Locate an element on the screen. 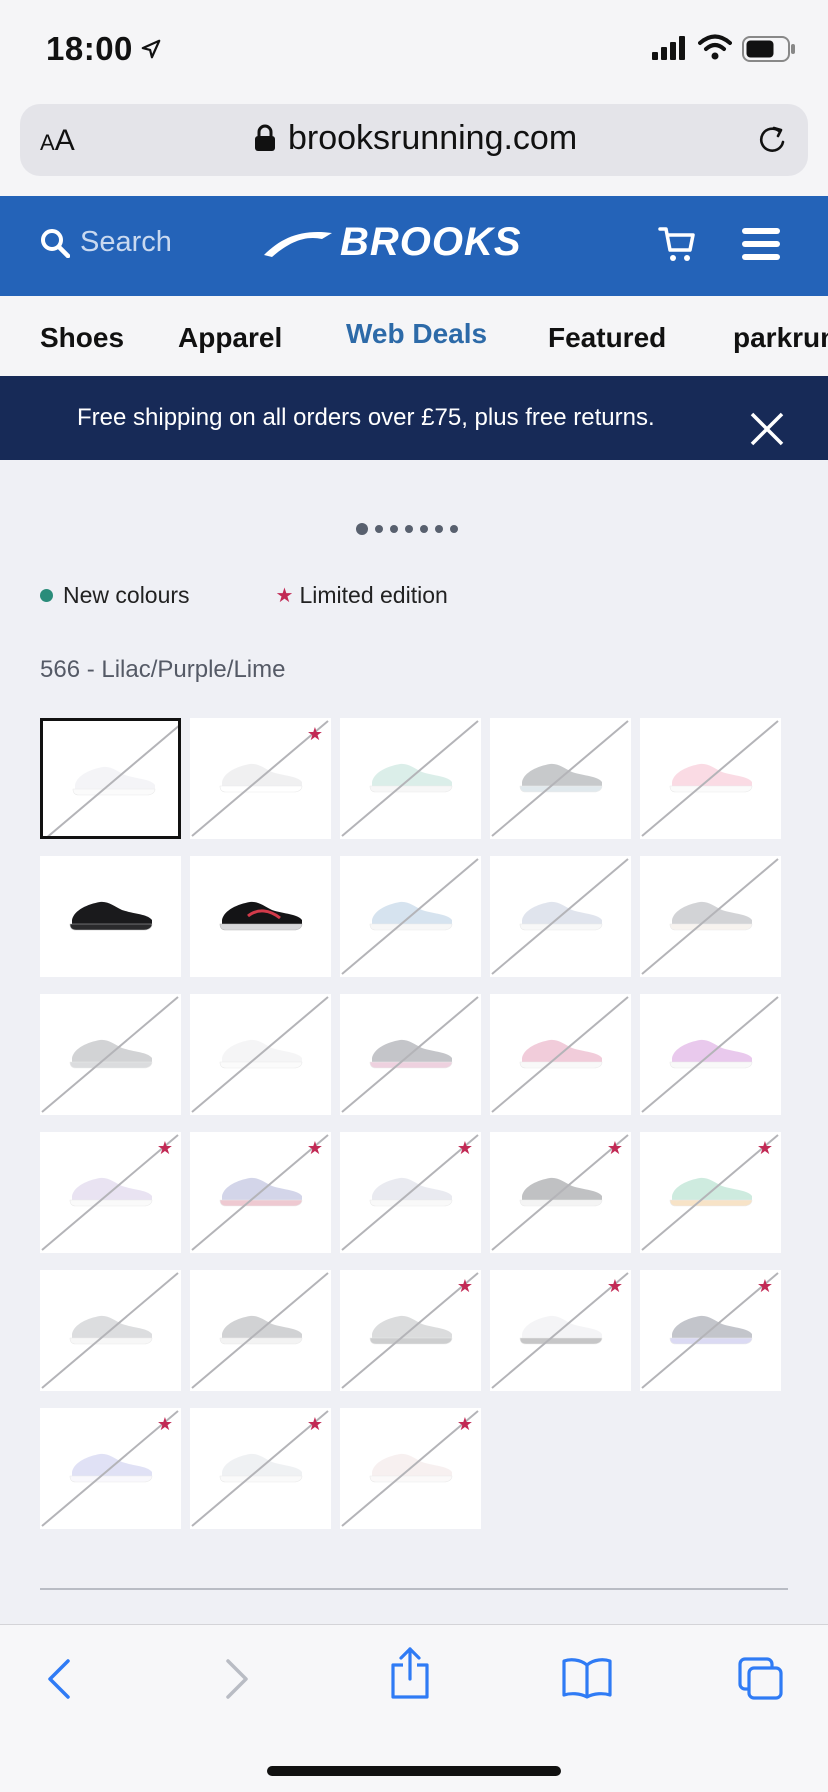 The width and height of the screenshot is (828, 1792). category-nav: Shoes Apparel Web Deals Featured parkrun is located at coordinates (414, 336).